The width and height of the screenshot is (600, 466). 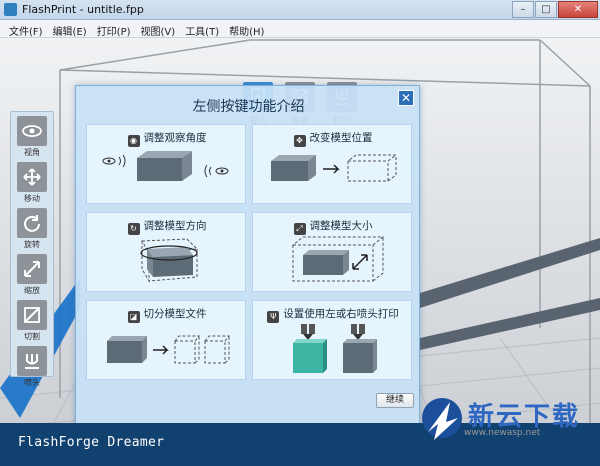 What do you see at coordinates (32, 382) in the screenshot?
I see `tool-nozzle-label: 喷头` at bounding box center [32, 382].